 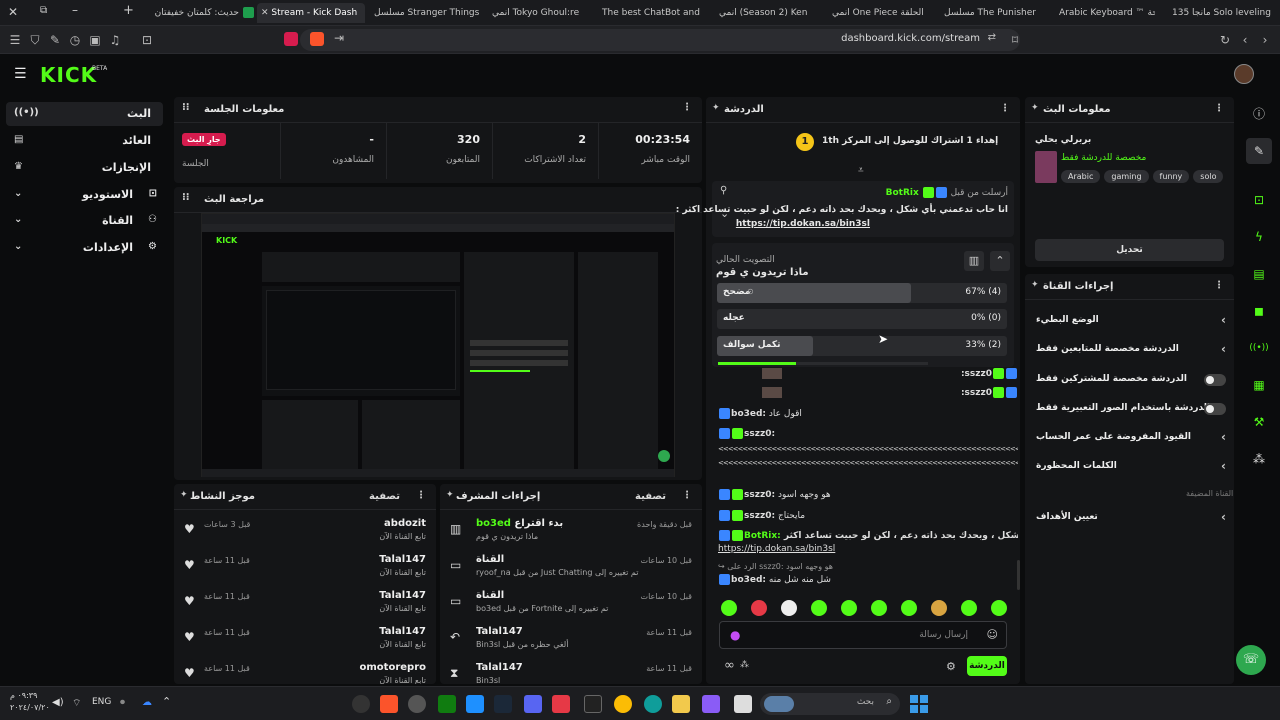 I want to click on taskbar-search: بحث ⌕, so click(x=830, y=704).